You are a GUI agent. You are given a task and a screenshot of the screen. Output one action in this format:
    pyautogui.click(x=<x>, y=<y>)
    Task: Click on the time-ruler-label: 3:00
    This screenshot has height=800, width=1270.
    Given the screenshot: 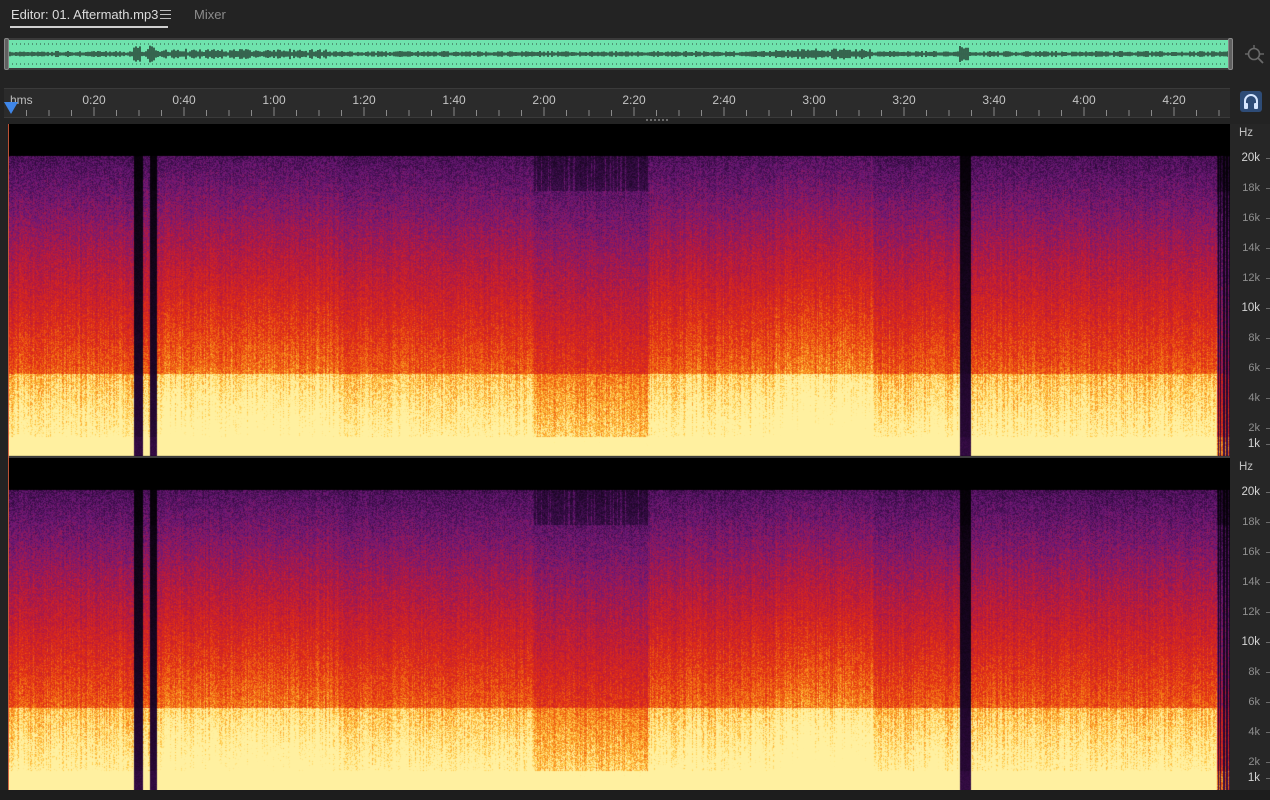 What is the action you would take?
    pyautogui.click(x=814, y=100)
    